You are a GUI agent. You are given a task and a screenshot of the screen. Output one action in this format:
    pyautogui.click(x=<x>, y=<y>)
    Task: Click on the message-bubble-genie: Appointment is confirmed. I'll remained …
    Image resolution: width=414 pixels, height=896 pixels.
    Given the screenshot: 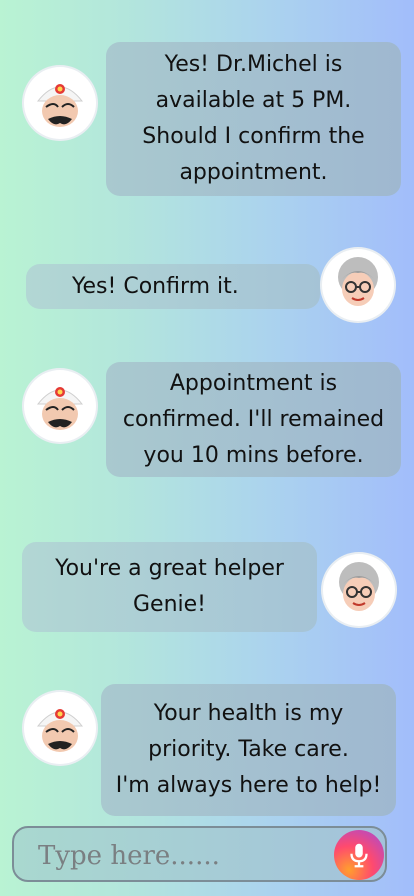 What is the action you would take?
    pyautogui.click(x=253, y=419)
    